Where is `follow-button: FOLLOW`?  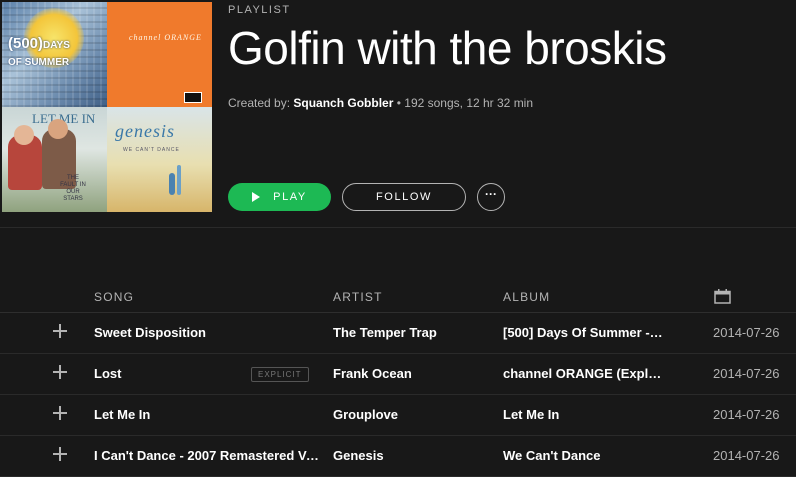
follow-button: FOLLOW is located at coordinates (404, 197).